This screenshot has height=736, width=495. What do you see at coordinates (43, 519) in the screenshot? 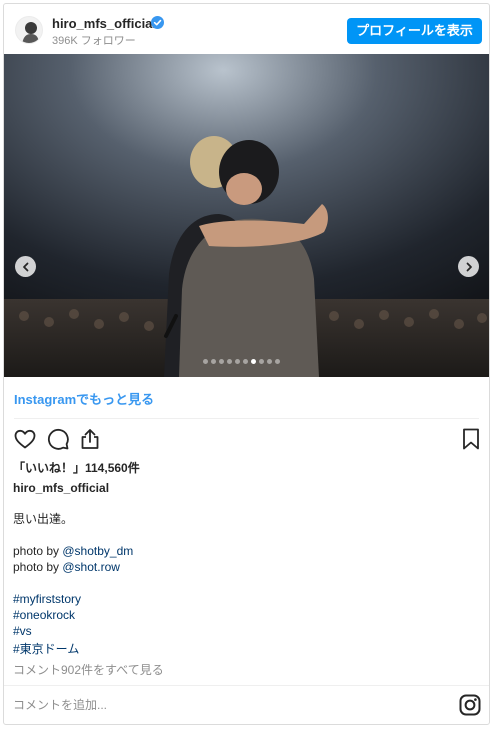
I see `caption-text: 思い出達。` at bounding box center [43, 519].